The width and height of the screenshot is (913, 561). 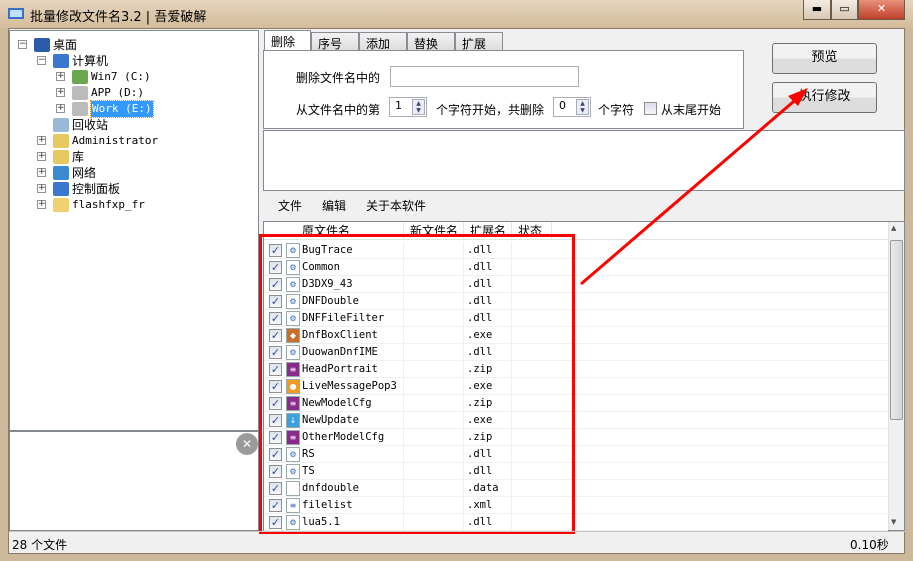 What do you see at coordinates (457, 531) in the screenshot?
I see `status-divider` at bounding box center [457, 531].